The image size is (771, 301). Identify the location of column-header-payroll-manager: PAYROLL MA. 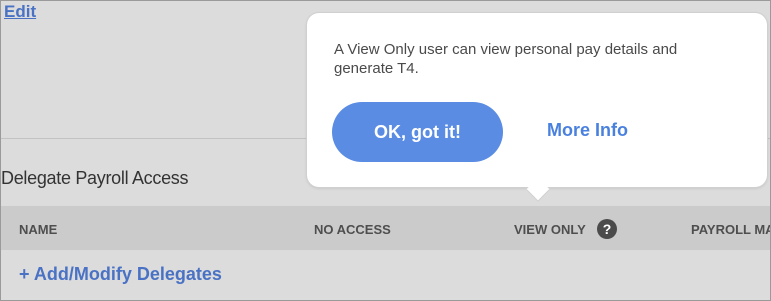
(730, 229).